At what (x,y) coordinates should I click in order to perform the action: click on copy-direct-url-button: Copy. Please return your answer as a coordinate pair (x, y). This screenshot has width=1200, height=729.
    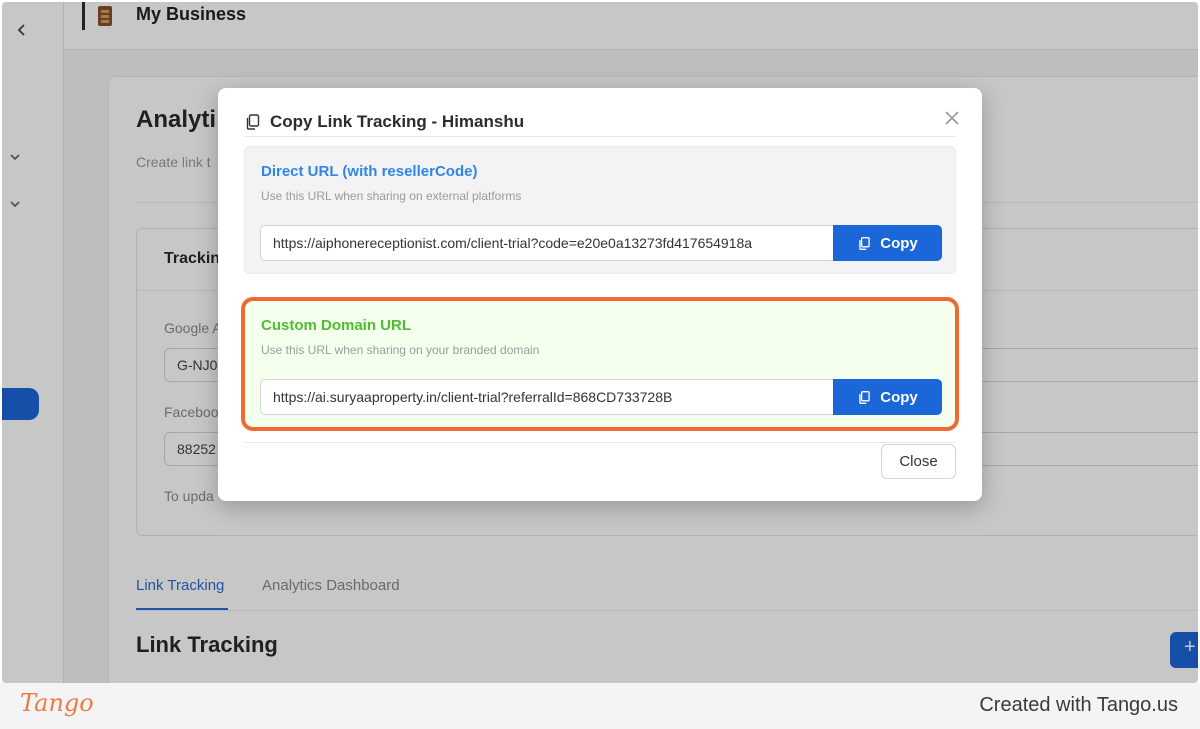
    Looking at the image, I should click on (887, 243).